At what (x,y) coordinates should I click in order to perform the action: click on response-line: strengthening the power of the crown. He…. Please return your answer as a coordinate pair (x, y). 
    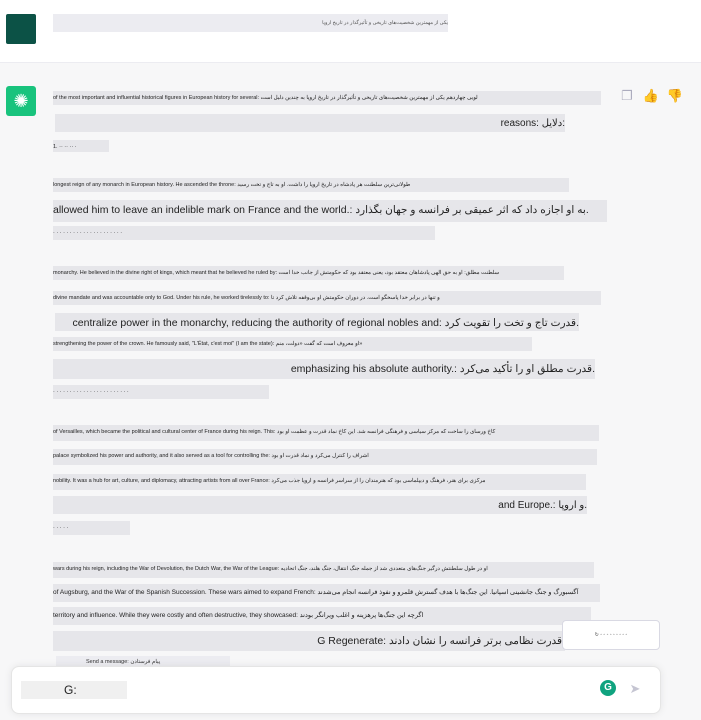
    Looking at the image, I should click on (292, 344).